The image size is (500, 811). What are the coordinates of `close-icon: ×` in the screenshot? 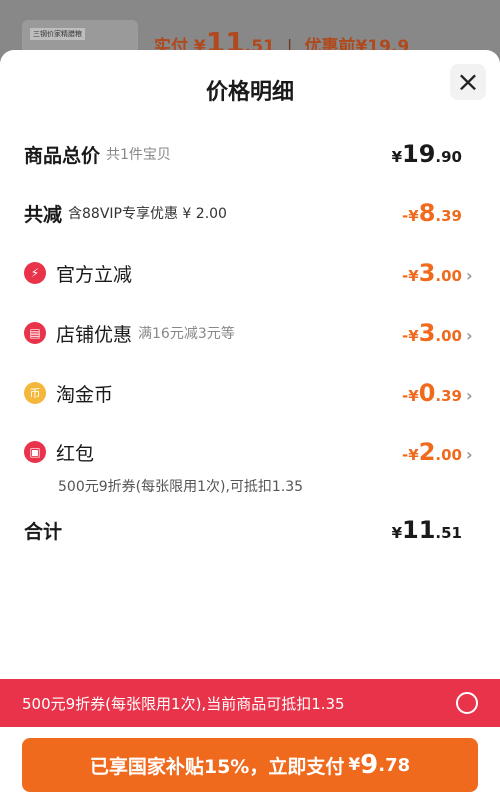 It's located at (468, 81).